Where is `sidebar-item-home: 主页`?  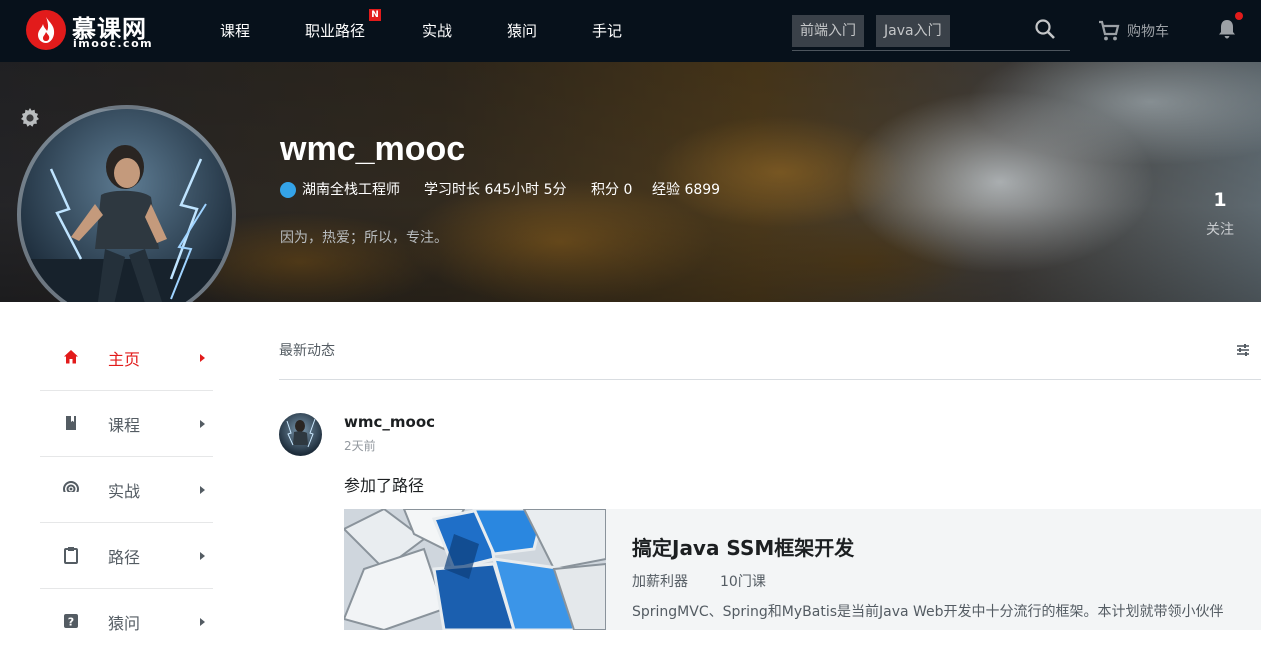 sidebar-item-home: 主页 is located at coordinates (126, 358).